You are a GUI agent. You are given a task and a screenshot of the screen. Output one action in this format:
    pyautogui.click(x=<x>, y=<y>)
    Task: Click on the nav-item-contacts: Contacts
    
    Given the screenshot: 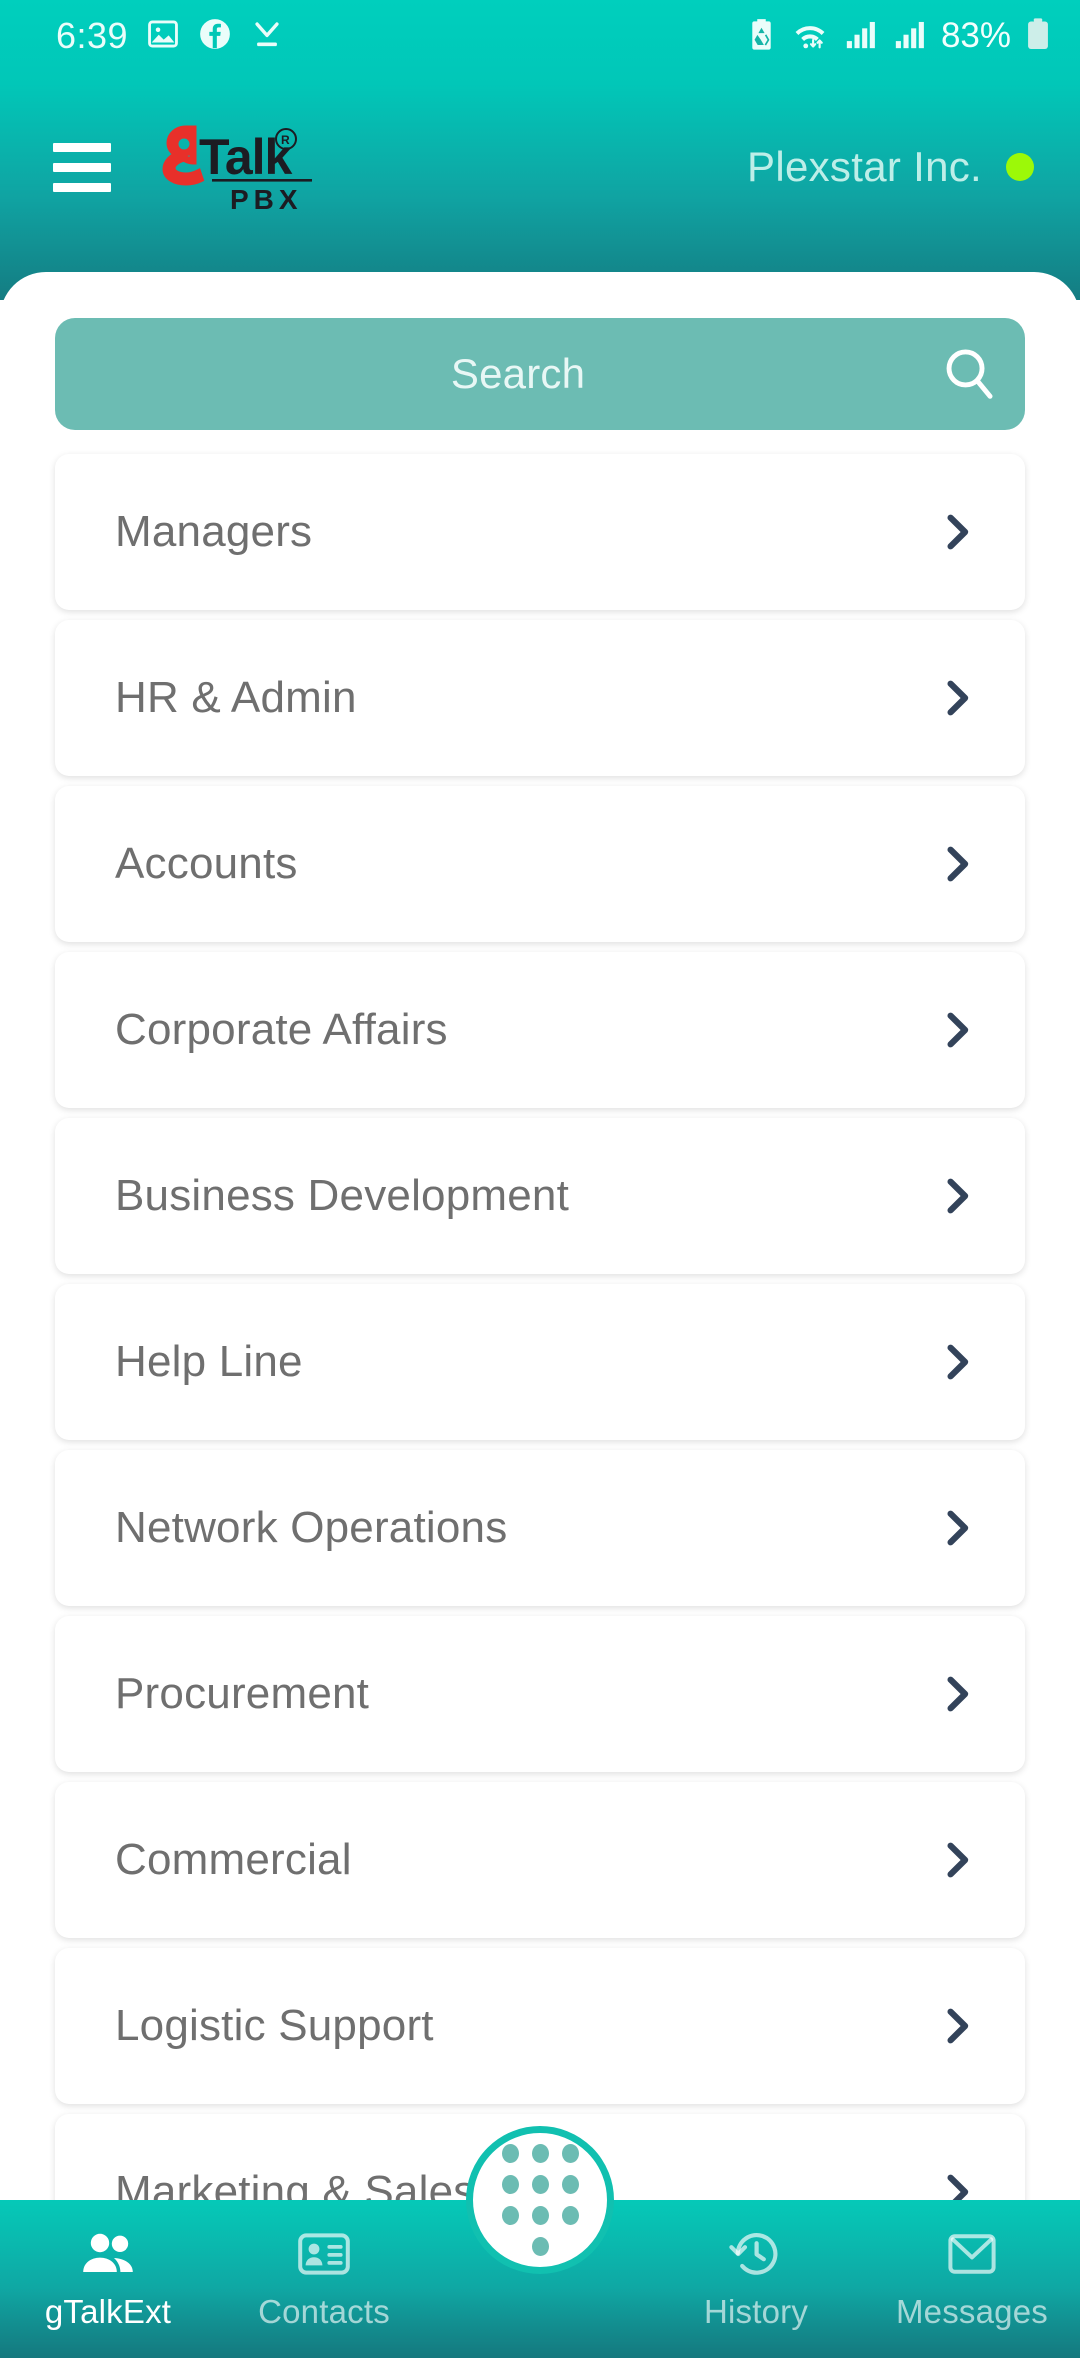 What is the action you would take?
    pyautogui.click(x=324, y=2279)
    